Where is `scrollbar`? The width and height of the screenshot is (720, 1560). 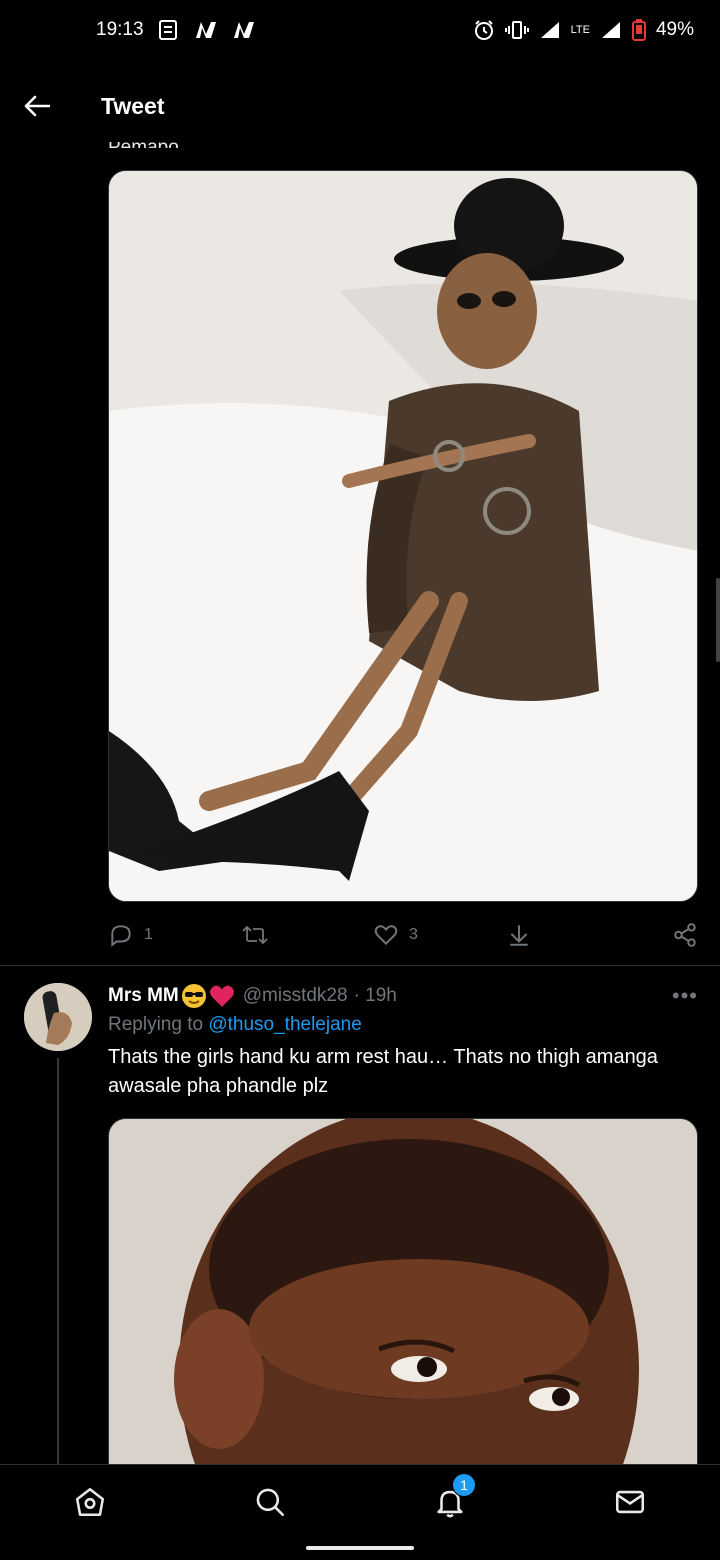 scrollbar is located at coordinates (718, 620).